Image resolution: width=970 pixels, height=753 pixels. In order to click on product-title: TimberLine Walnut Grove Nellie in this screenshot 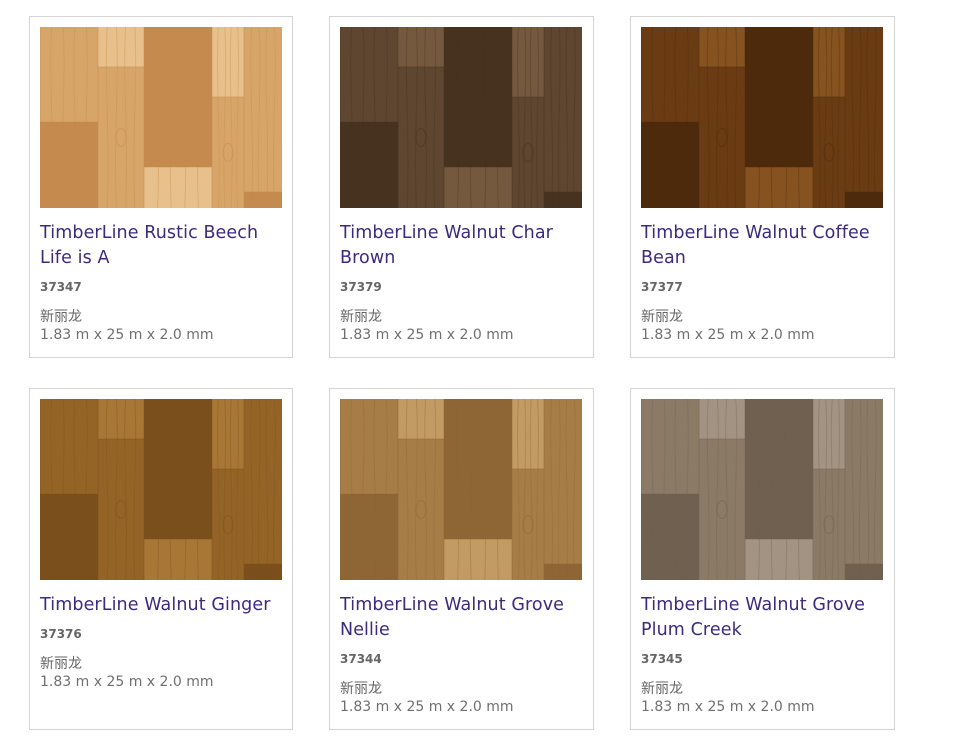, I will do `click(458, 618)`.